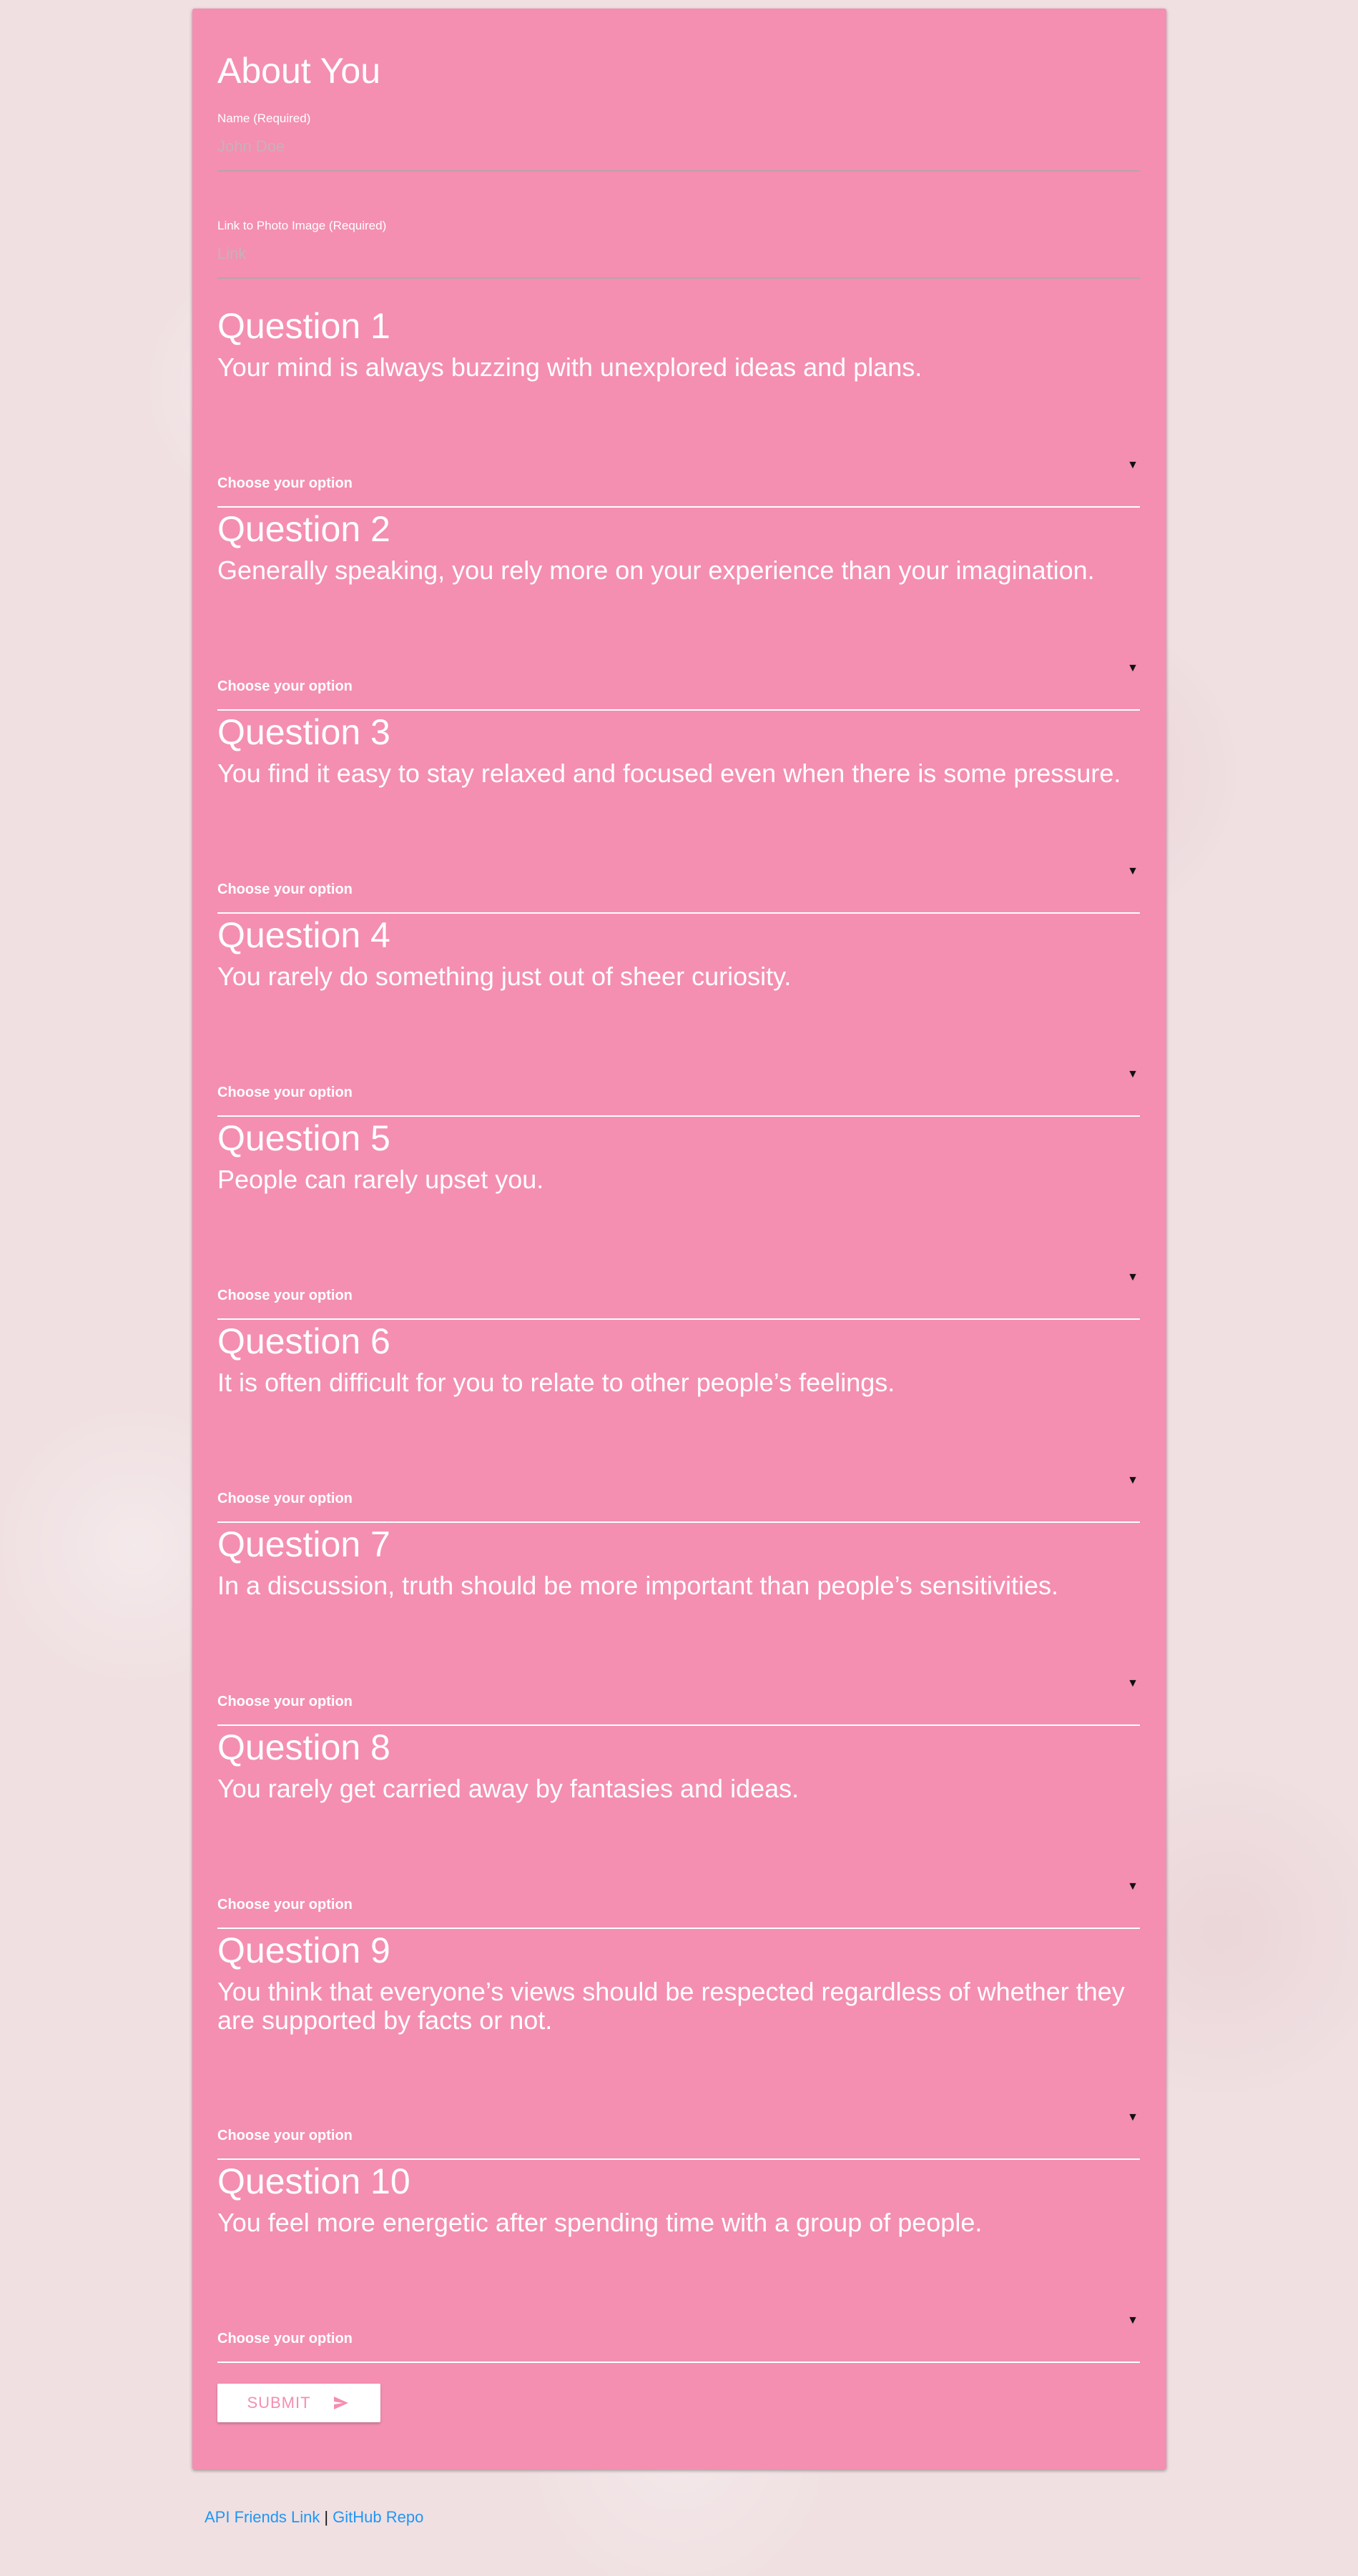 This screenshot has width=1358, height=2576. What do you see at coordinates (299, 71) in the screenshot?
I see `about-you-heading: About You` at bounding box center [299, 71].